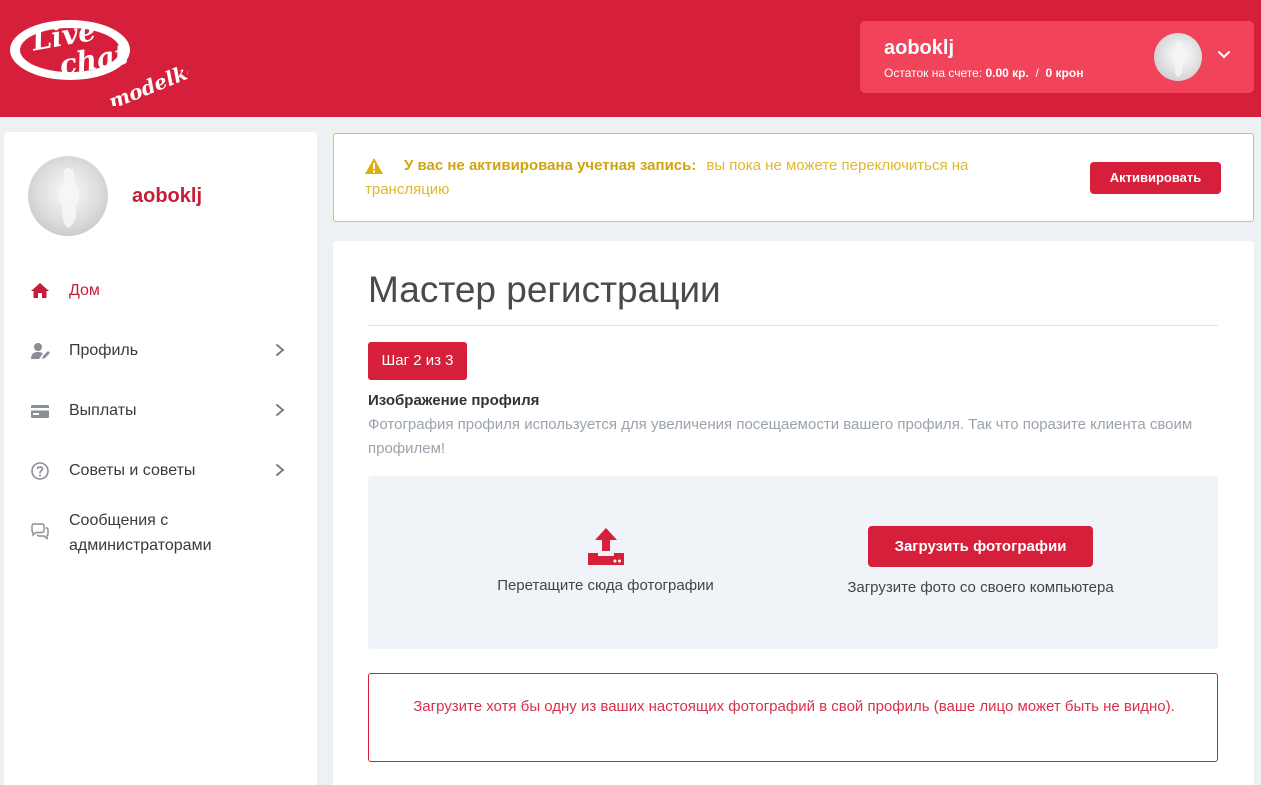  What do you see at coordinates (417, 361) in the screenshot?
I see `step-badge: Шаг 2 из 3` at bounding box center [417, 361].